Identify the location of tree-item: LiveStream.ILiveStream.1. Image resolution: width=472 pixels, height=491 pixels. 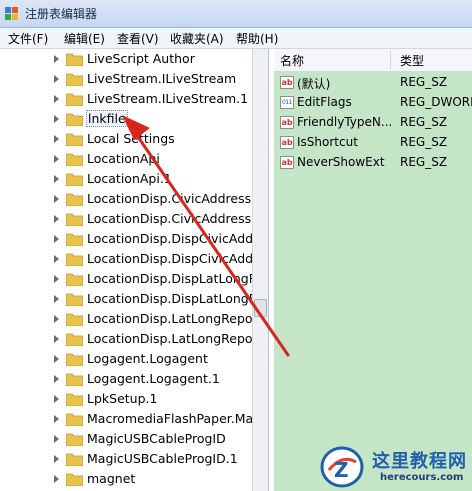
(126, 99).